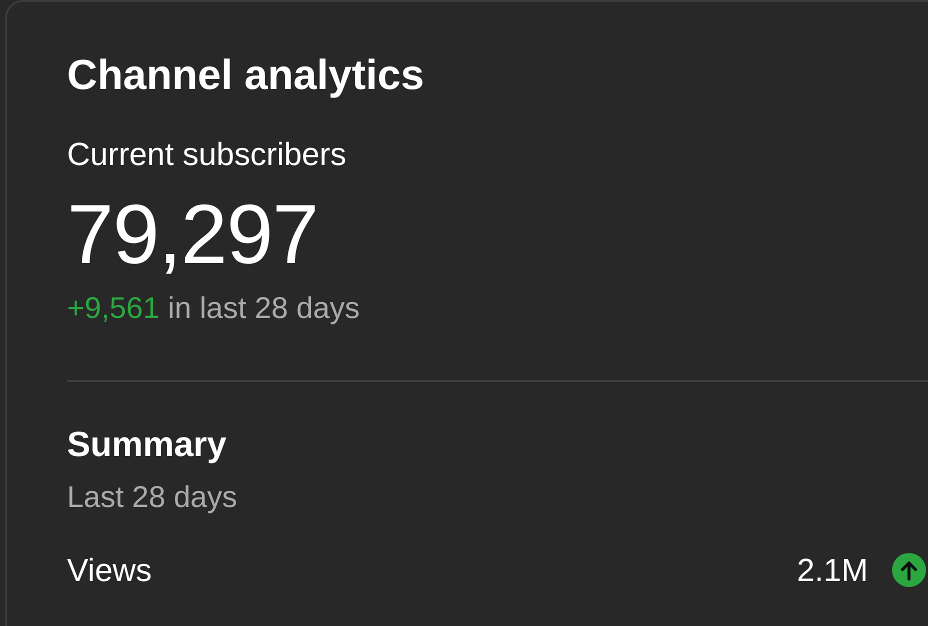 The height and width of the screenshot is (626, 928). Describe the element at coordinates (152, 498) in the screenshot. I see `summary-period: Last 28 days` at that location.